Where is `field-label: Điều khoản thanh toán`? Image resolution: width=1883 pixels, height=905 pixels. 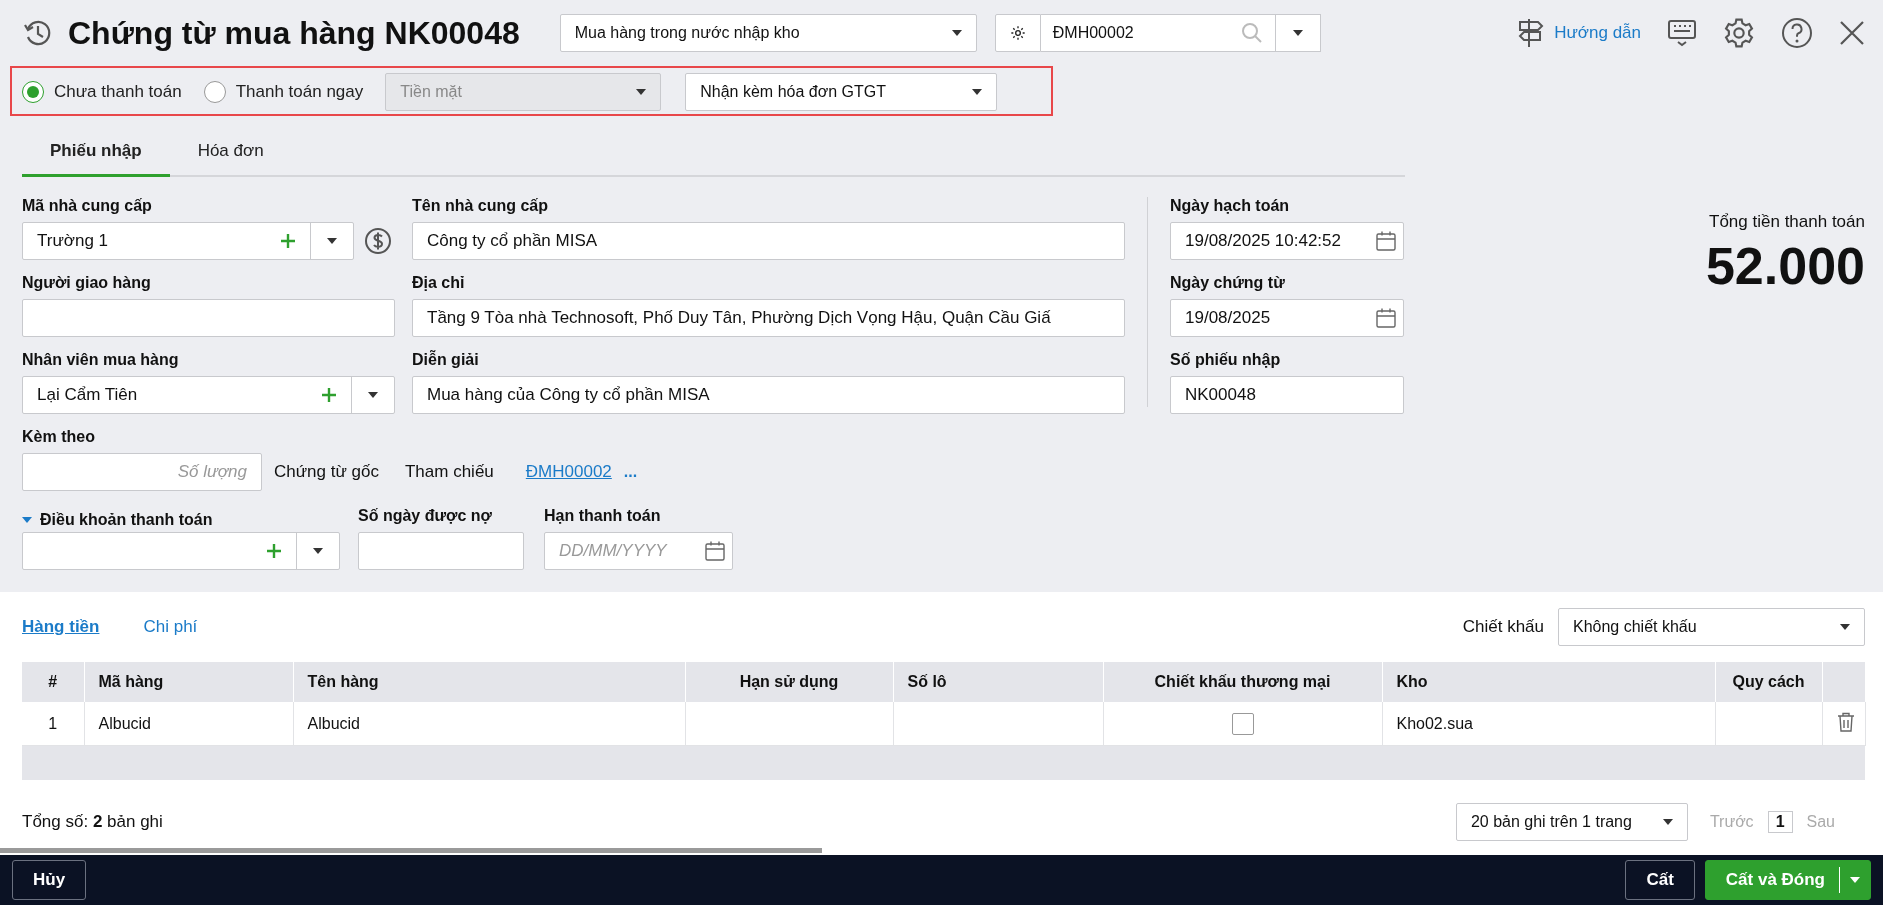 field-label: Điều khoản thanh toán is located at coordinates (126, 519).